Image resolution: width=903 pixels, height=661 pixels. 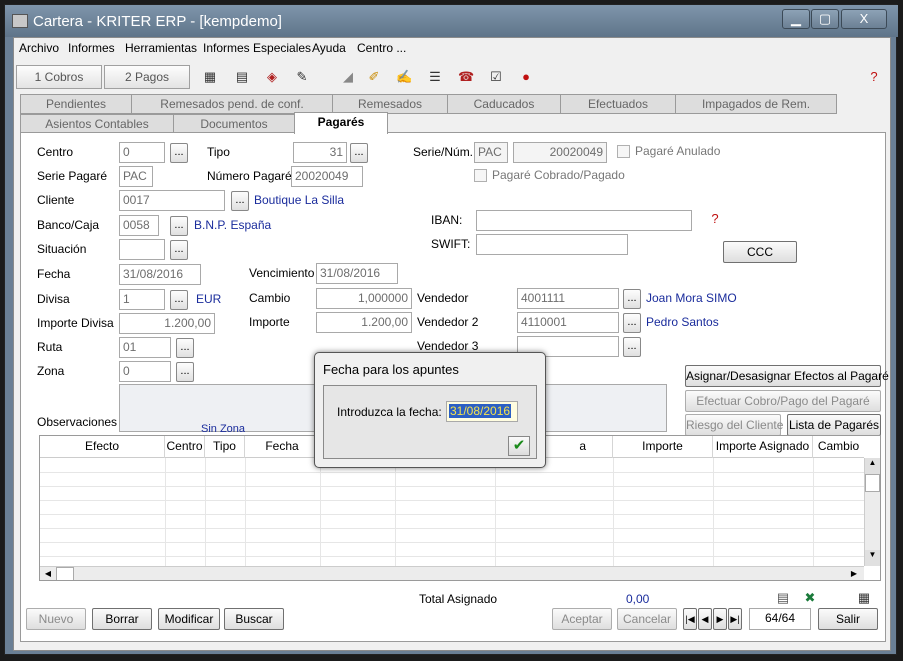 What do you see at coordinates (825, 19) in the screenshot?
I see `maximize-button: ▢` at bounding box center [825, 19].